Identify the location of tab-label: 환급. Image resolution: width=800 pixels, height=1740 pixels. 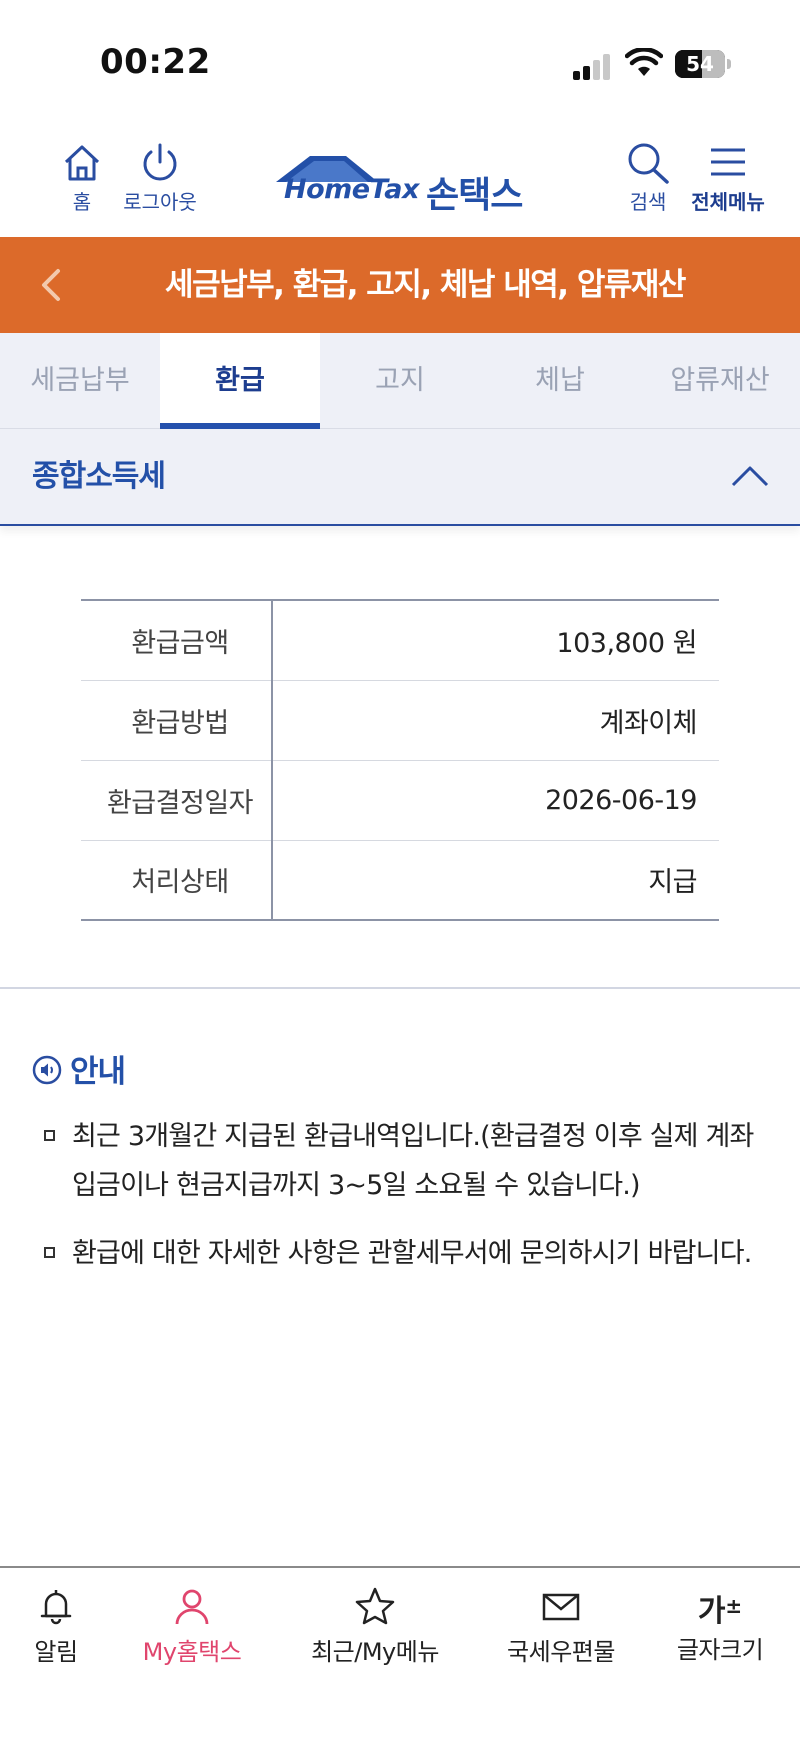
(240, 380).